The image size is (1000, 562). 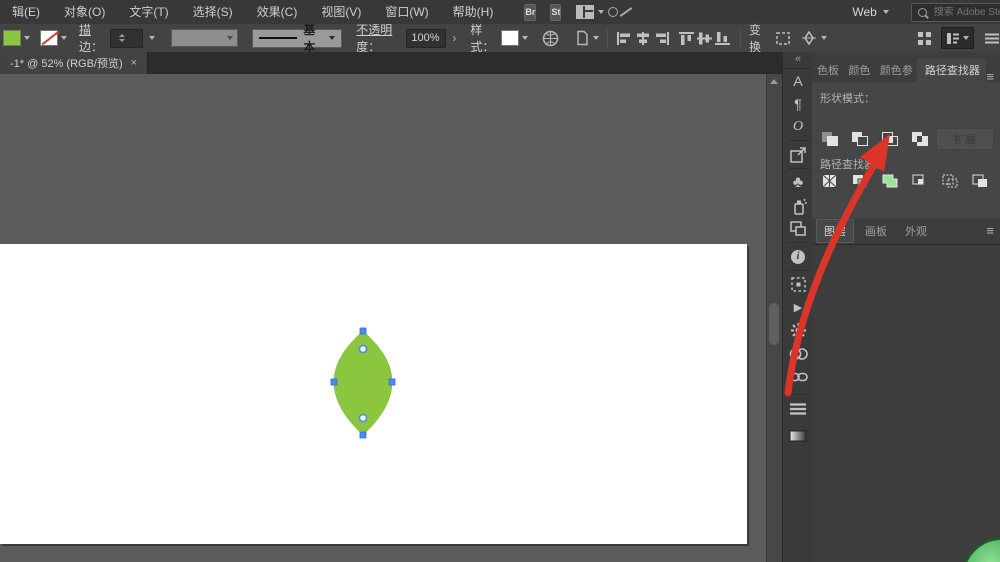 I want to click on layers-tab-row: 图层 画板 外观 ≡, so click(x=906, y=231).